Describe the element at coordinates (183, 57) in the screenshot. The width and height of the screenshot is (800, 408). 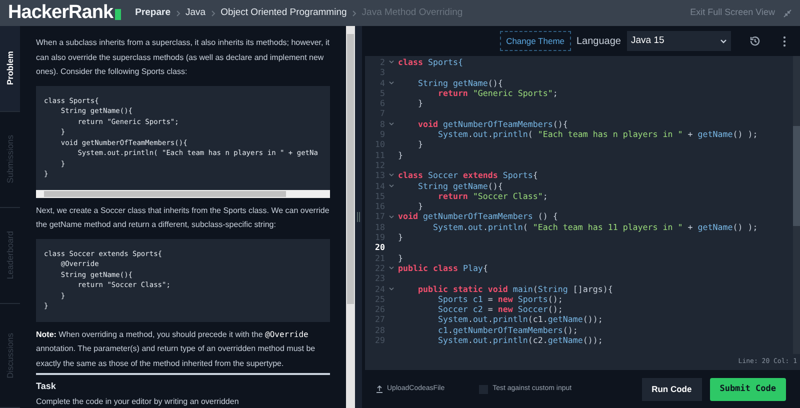
I see `paragraph: When a subclass inherits from a superclass, it also inherits its methods; however, it can also override the superclass methods (as well as declare and implement new ones). Consider the following Sports class:` at that location.